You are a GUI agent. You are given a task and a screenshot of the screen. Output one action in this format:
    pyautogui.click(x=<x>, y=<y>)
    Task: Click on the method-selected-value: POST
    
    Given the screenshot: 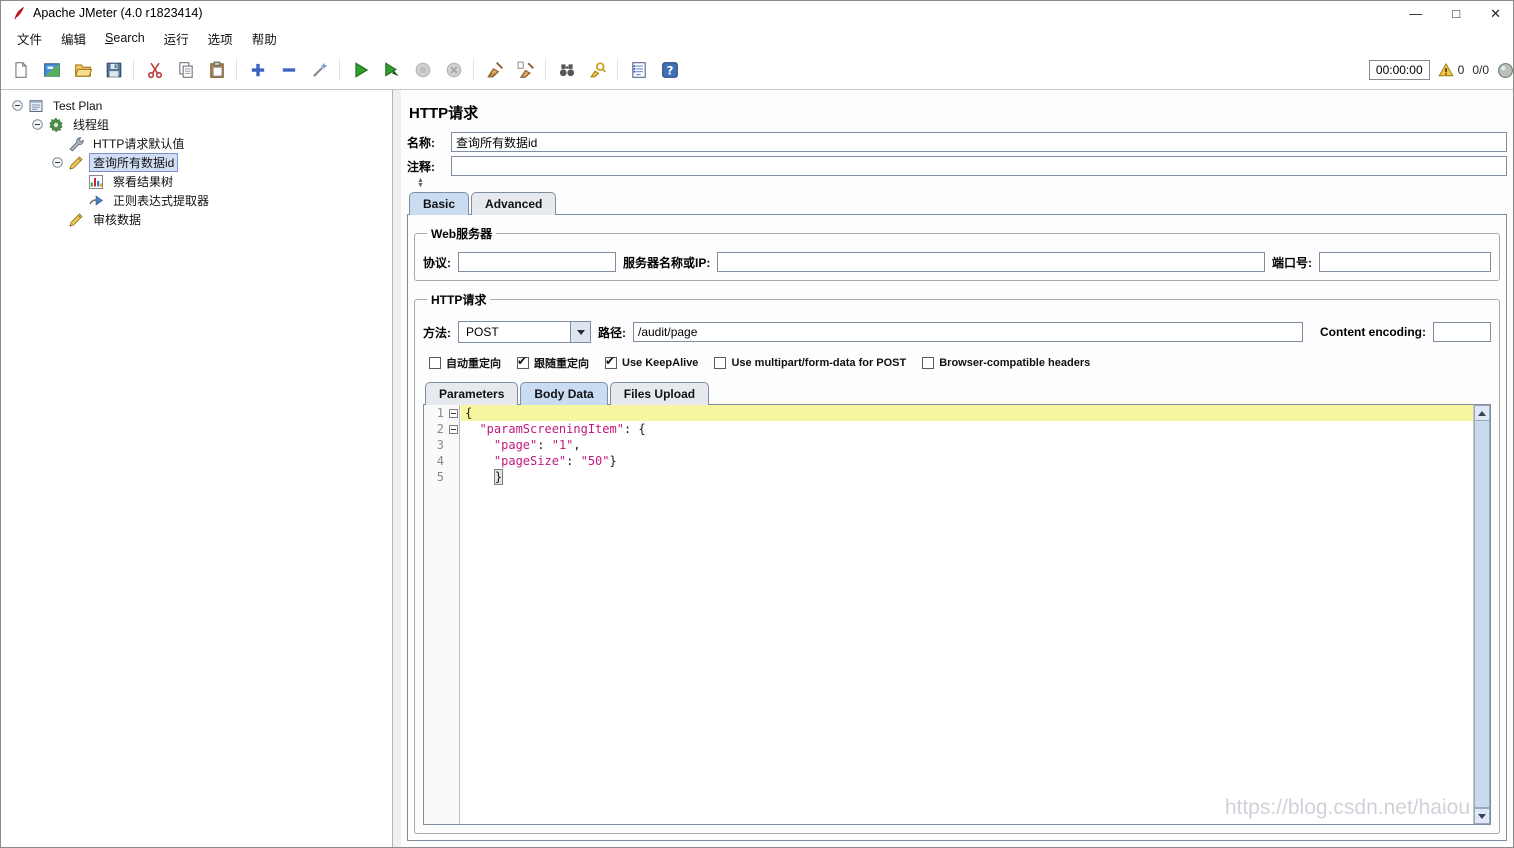 What is the action you would take?
    pyautogui.click(x=482, y=332)
    